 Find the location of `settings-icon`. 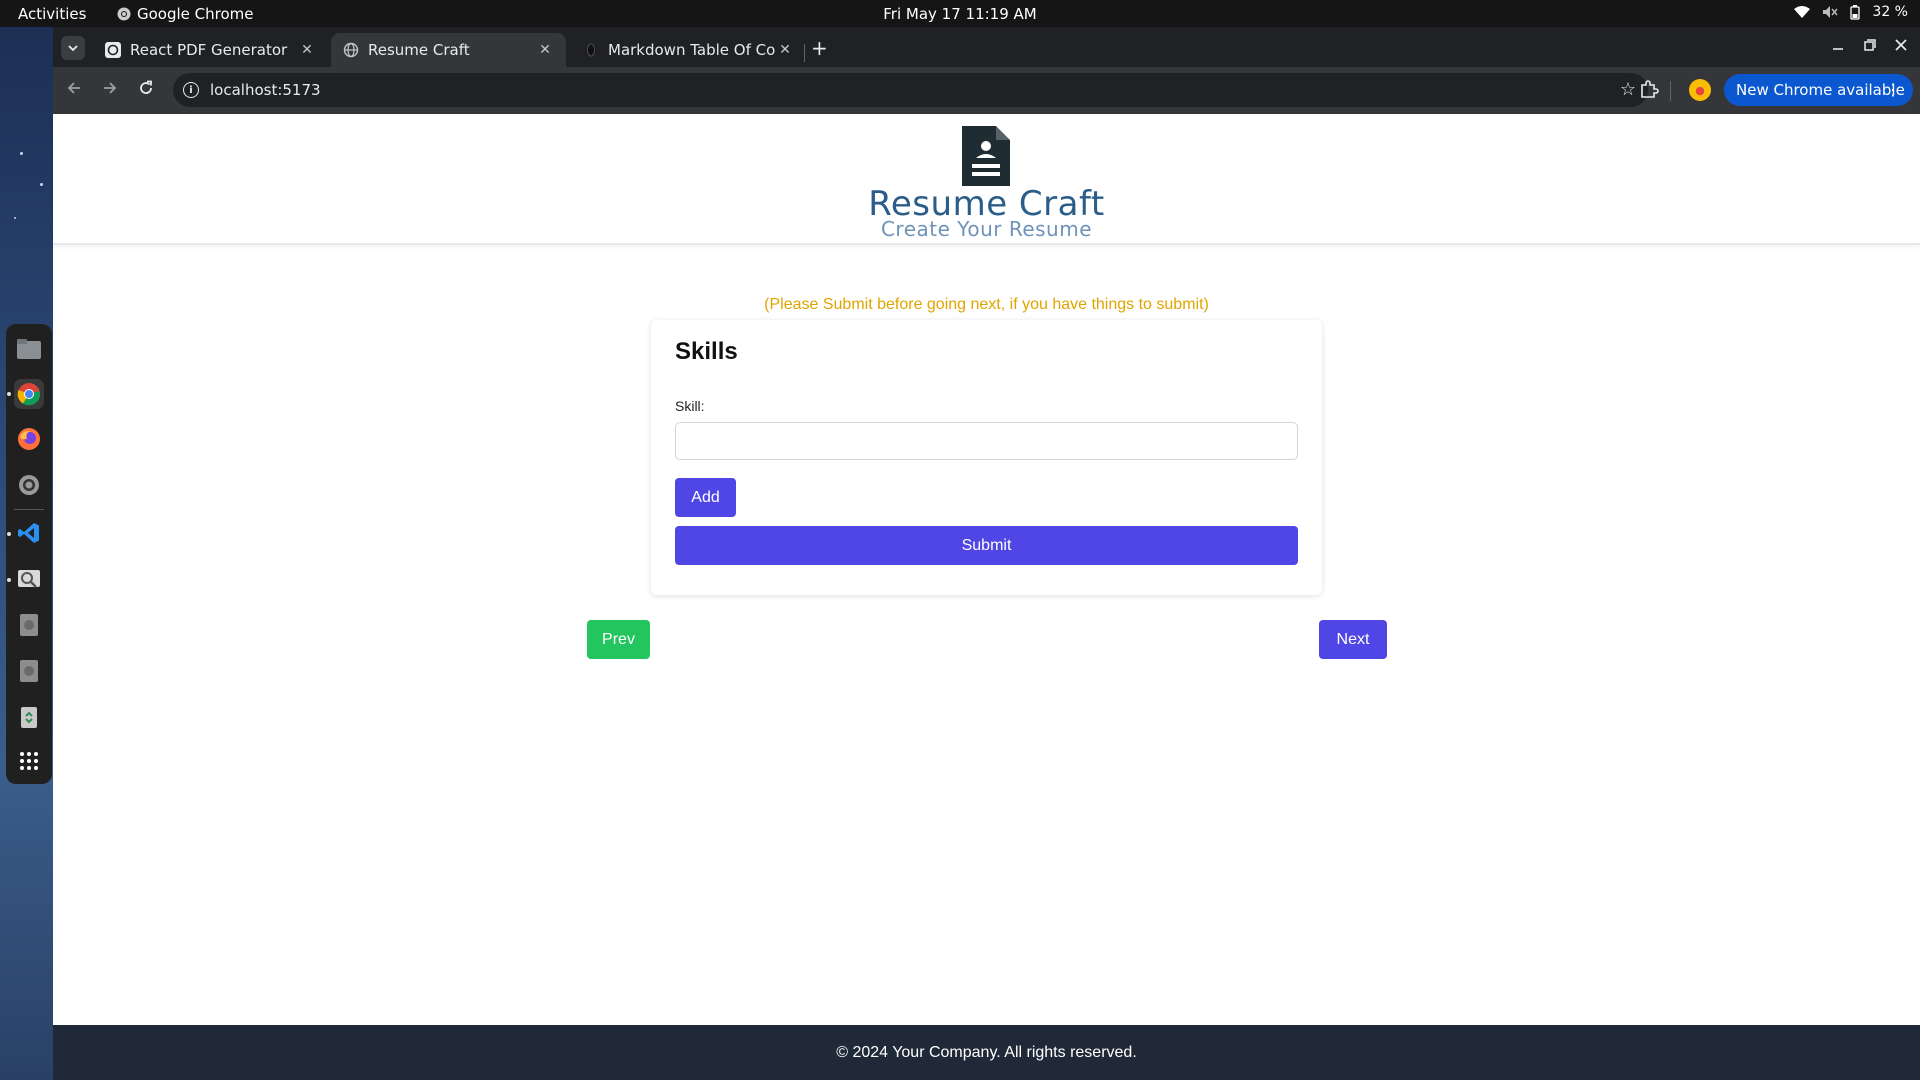

settings-icon is located at coordinates (29, 485).